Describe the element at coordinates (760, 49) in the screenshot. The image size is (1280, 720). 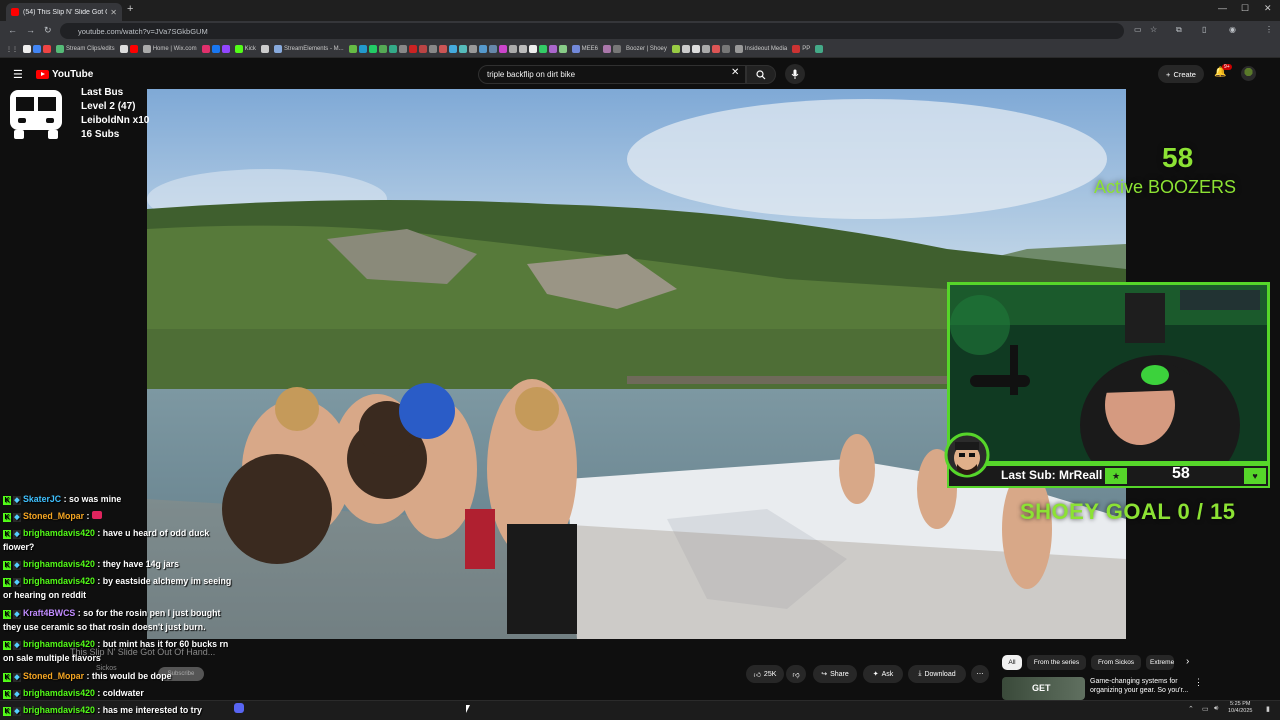
I see `bookmark-6: Insideout Media` at that location.